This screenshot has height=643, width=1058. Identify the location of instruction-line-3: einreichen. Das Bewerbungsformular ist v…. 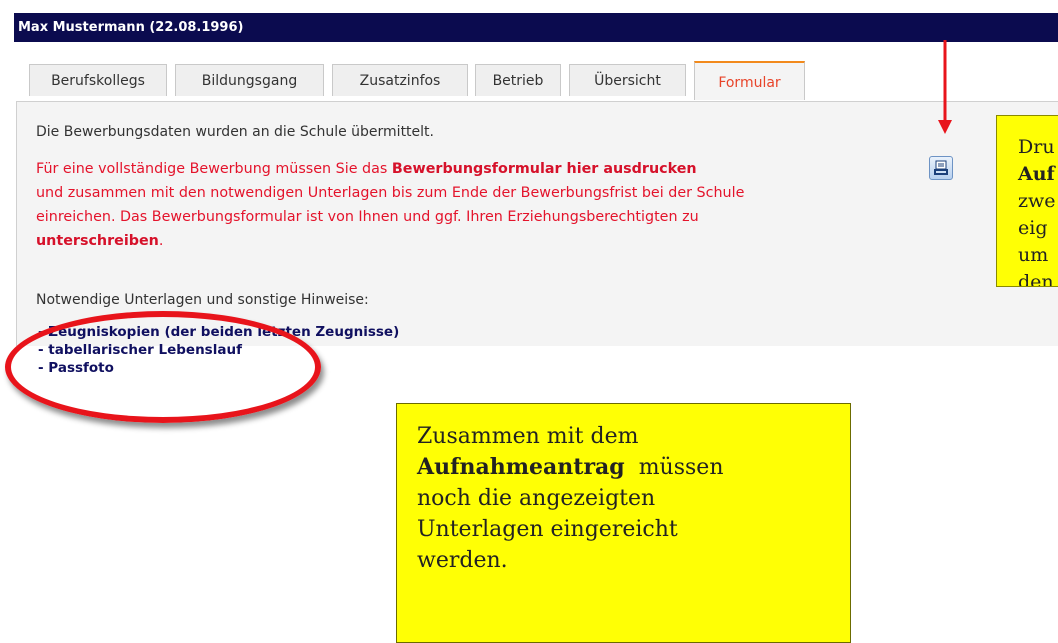
(367, 217).